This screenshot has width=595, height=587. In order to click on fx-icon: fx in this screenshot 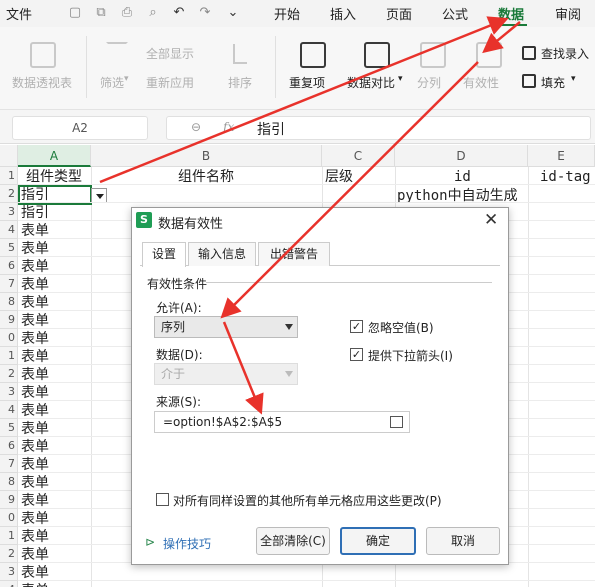, I will do `click(228, 127)`.